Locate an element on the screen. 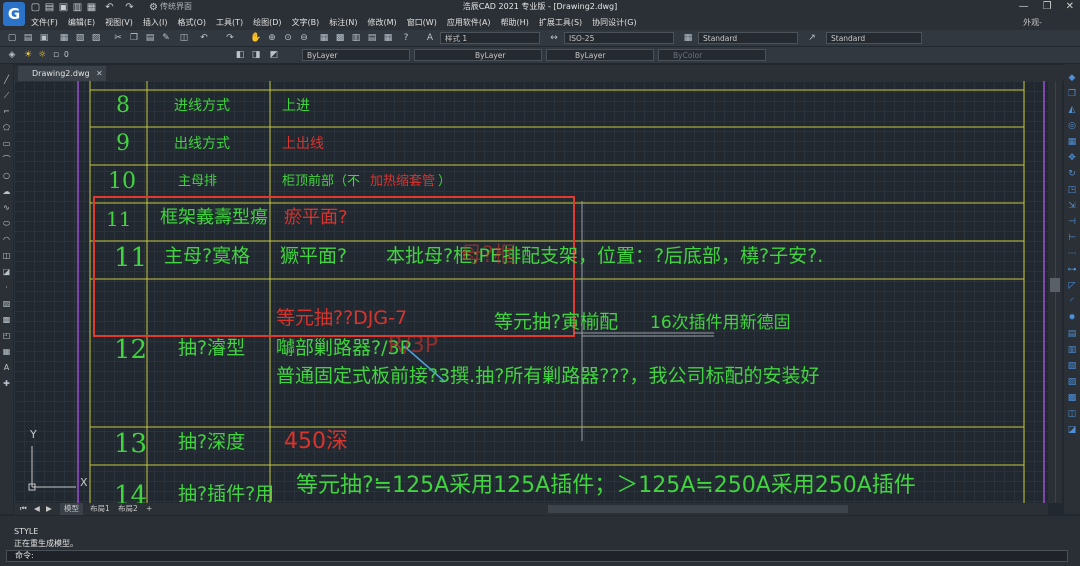 This screenshot has height=566, width=1080. copy-object-icon: ❐ is located at coordinates (1072, 94).